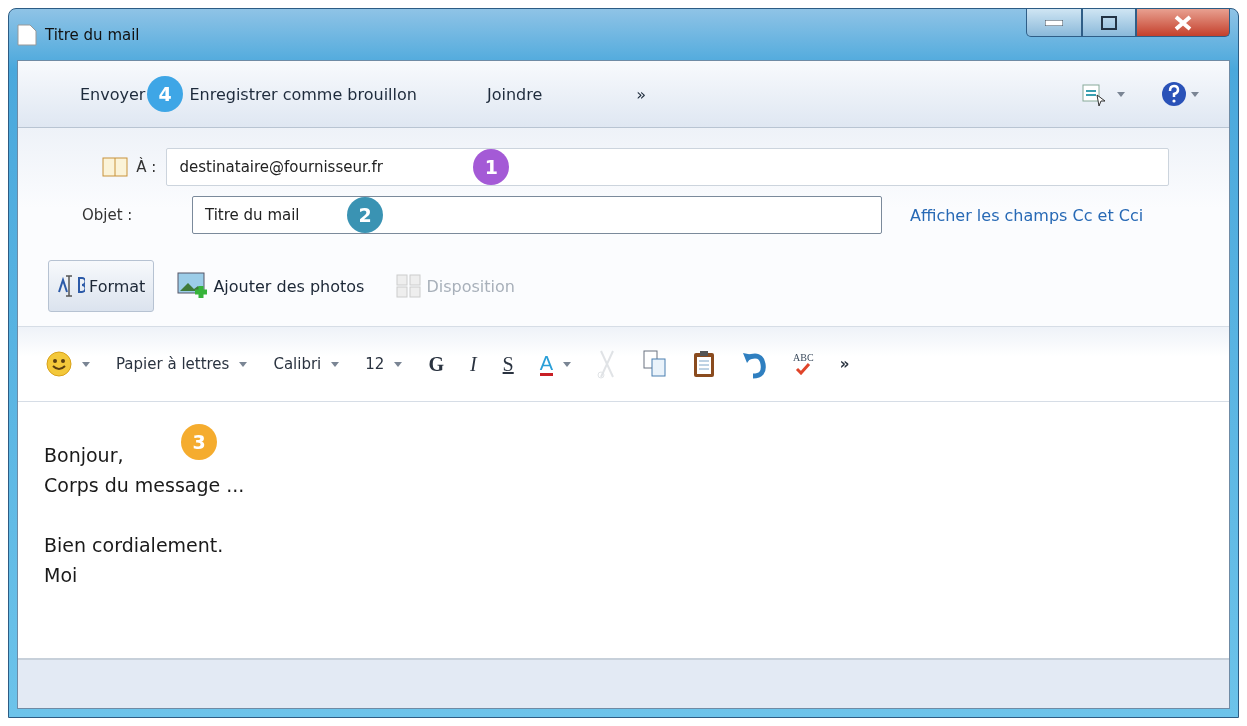  I want to click on dropdown-button: Calibri, so click(306, 364).